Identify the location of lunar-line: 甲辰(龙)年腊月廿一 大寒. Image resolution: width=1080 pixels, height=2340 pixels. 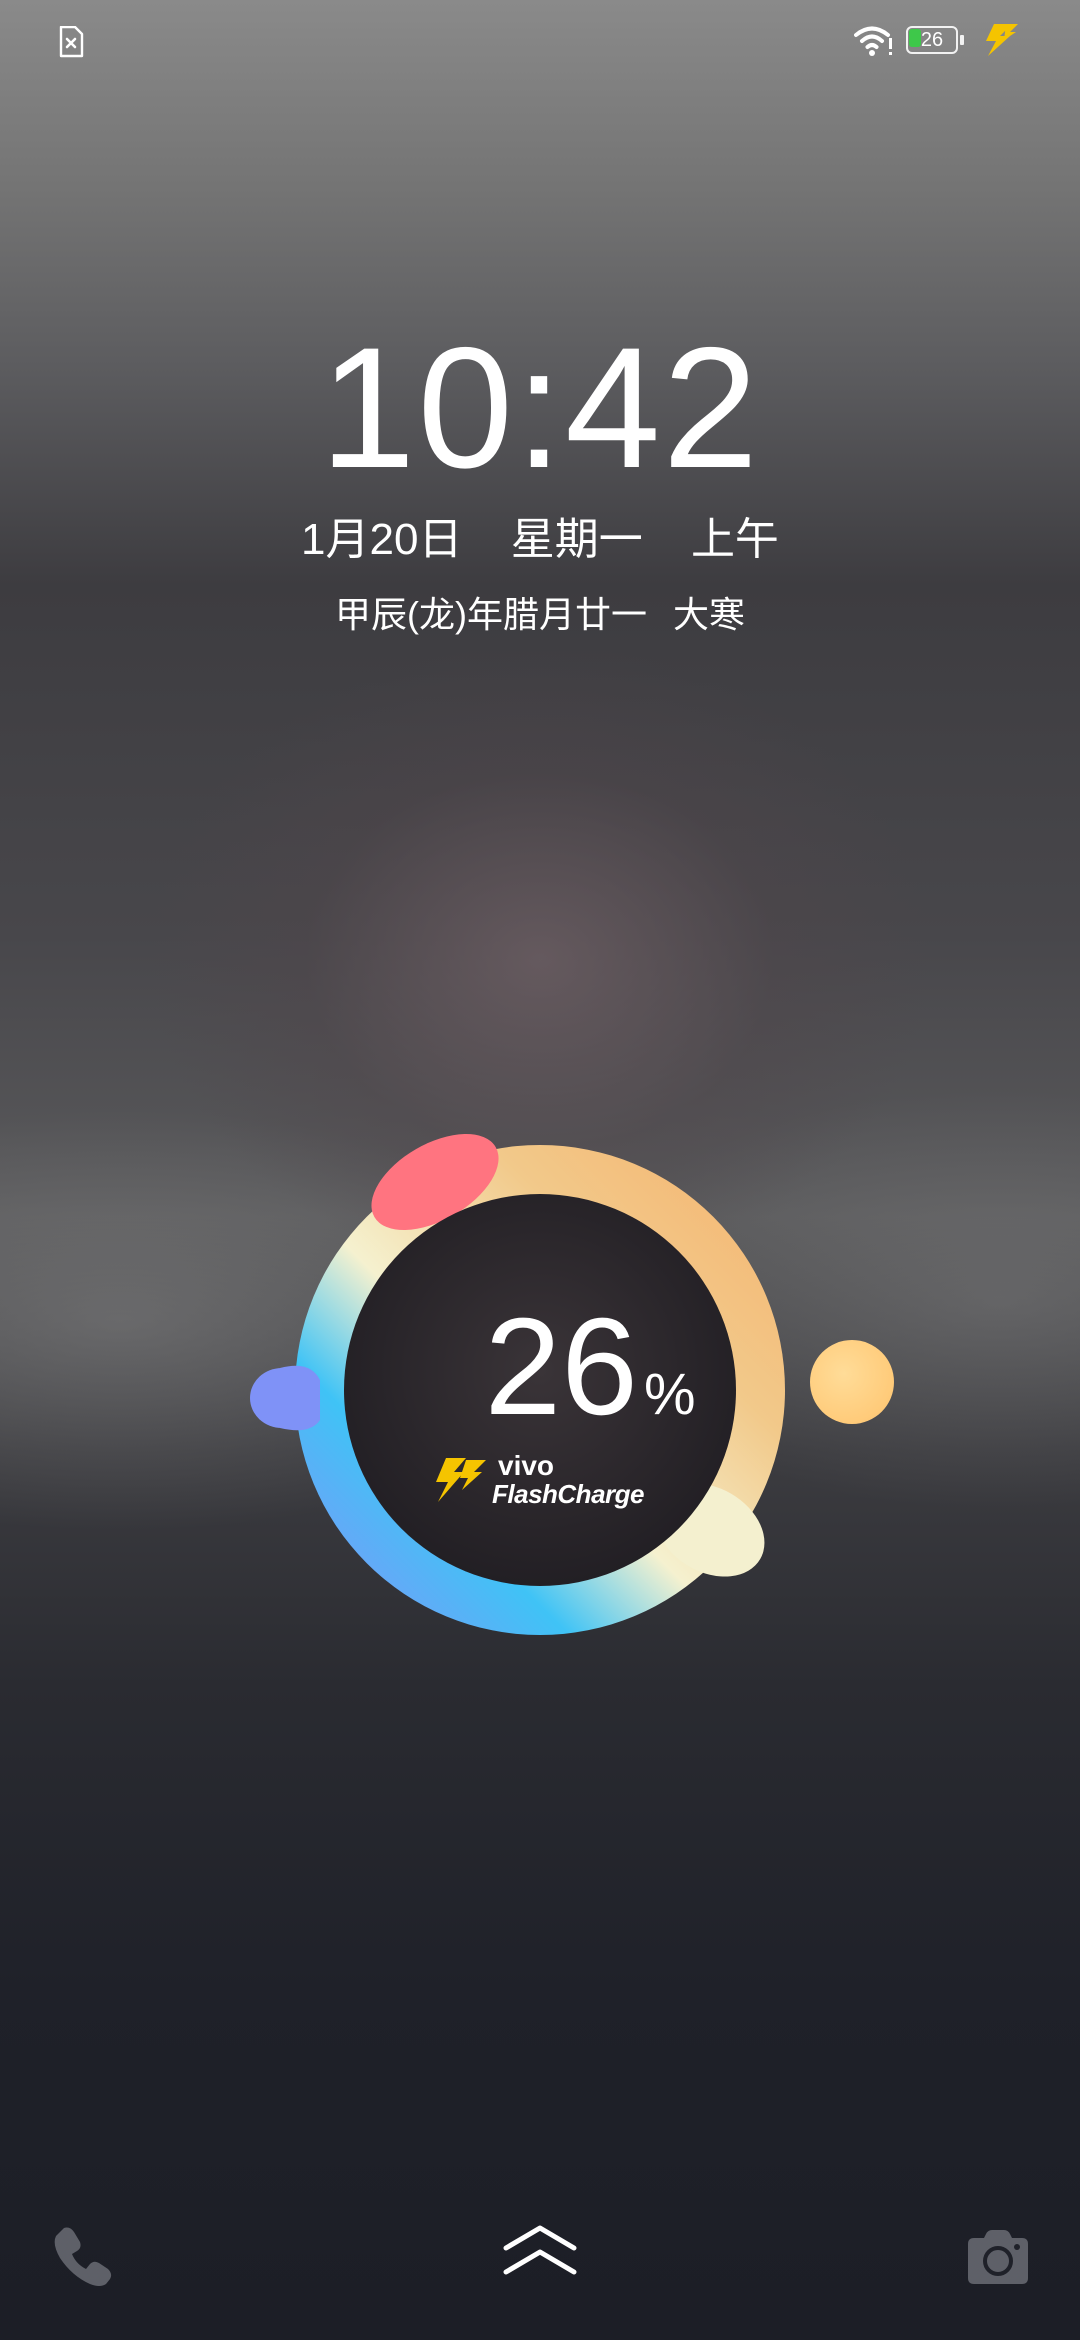
(540, 615).